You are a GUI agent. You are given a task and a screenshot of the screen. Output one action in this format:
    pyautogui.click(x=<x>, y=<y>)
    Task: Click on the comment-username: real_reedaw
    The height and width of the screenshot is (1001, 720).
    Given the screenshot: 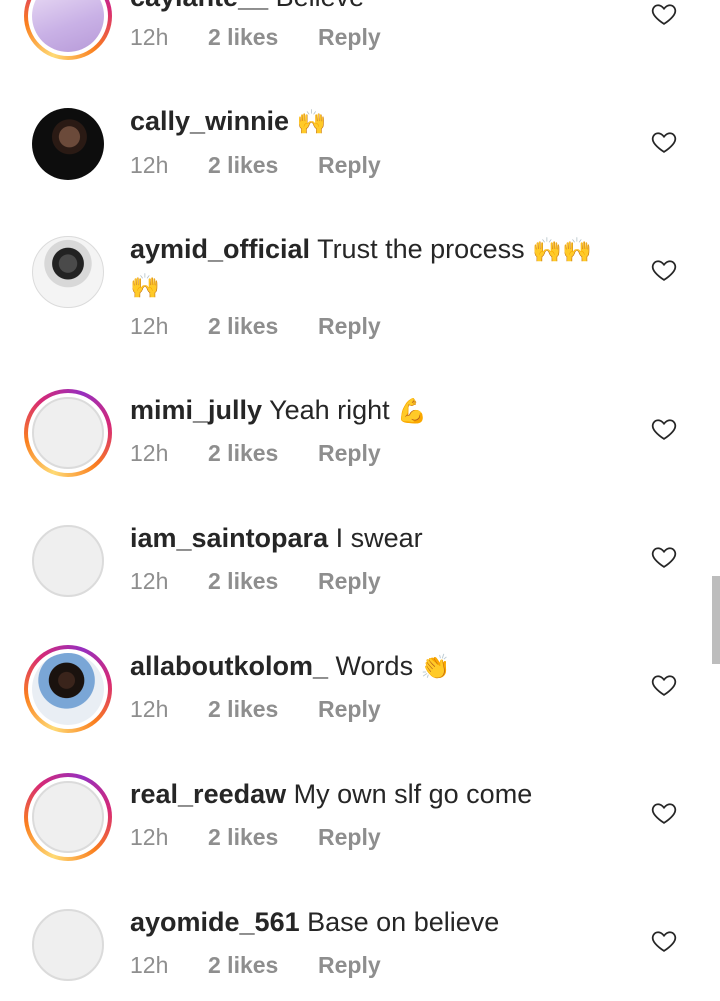 What is the action you would take?
    pyautogui.click(x=208, y=794)
    